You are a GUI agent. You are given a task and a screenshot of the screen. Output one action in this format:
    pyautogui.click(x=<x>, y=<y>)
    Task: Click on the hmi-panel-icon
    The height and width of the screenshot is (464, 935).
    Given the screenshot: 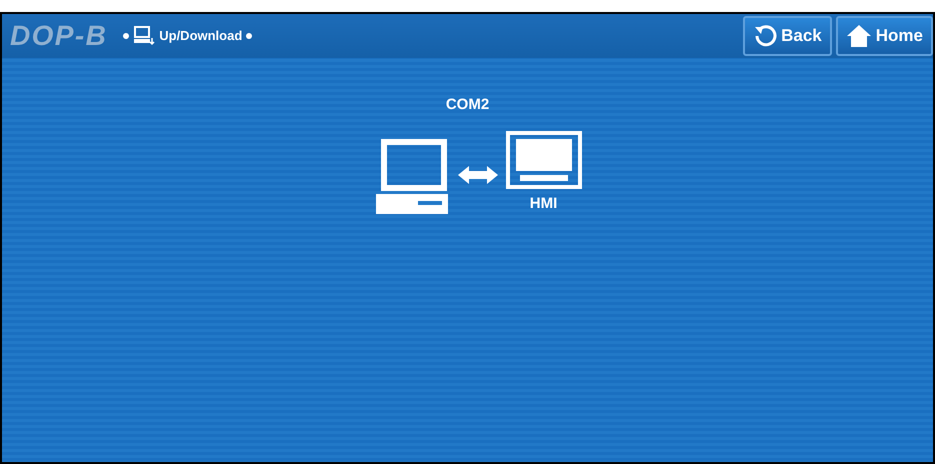 What is the action you would take?
    pyautogui.click(x=544, y=159)
    